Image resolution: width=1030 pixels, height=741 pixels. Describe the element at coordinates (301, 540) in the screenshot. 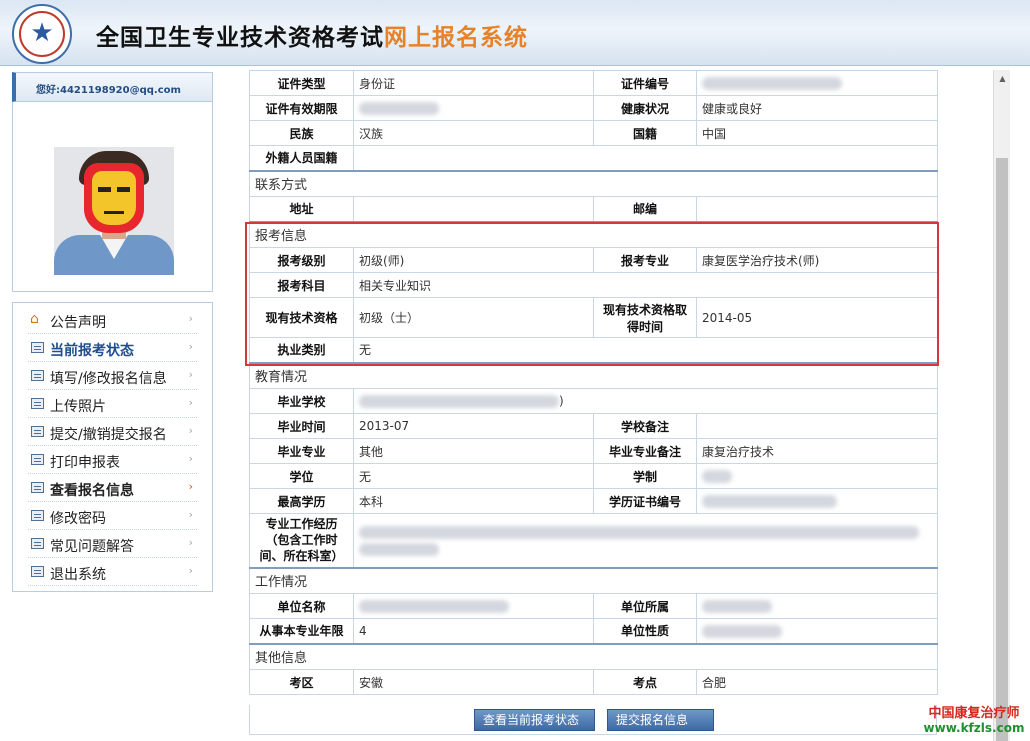

I see `field-label: 专业工作经历（包含工作时间、所在科室）` at that location.